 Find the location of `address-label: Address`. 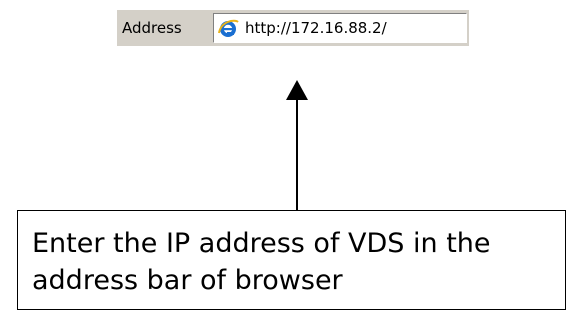

address-label: Address is located at coordinates (152, 28).